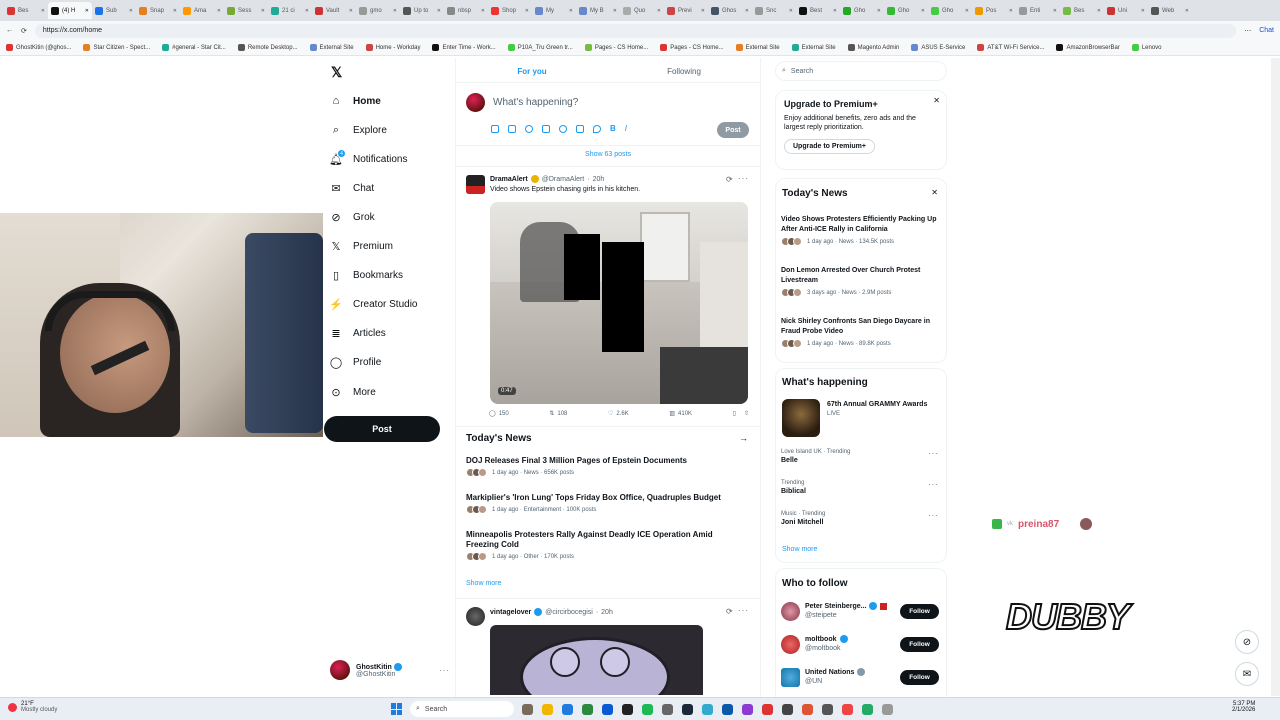  Describe the element at coordinates (1266, 30) in the screenshot. I see `profile-chat-button: Chat` at that location.